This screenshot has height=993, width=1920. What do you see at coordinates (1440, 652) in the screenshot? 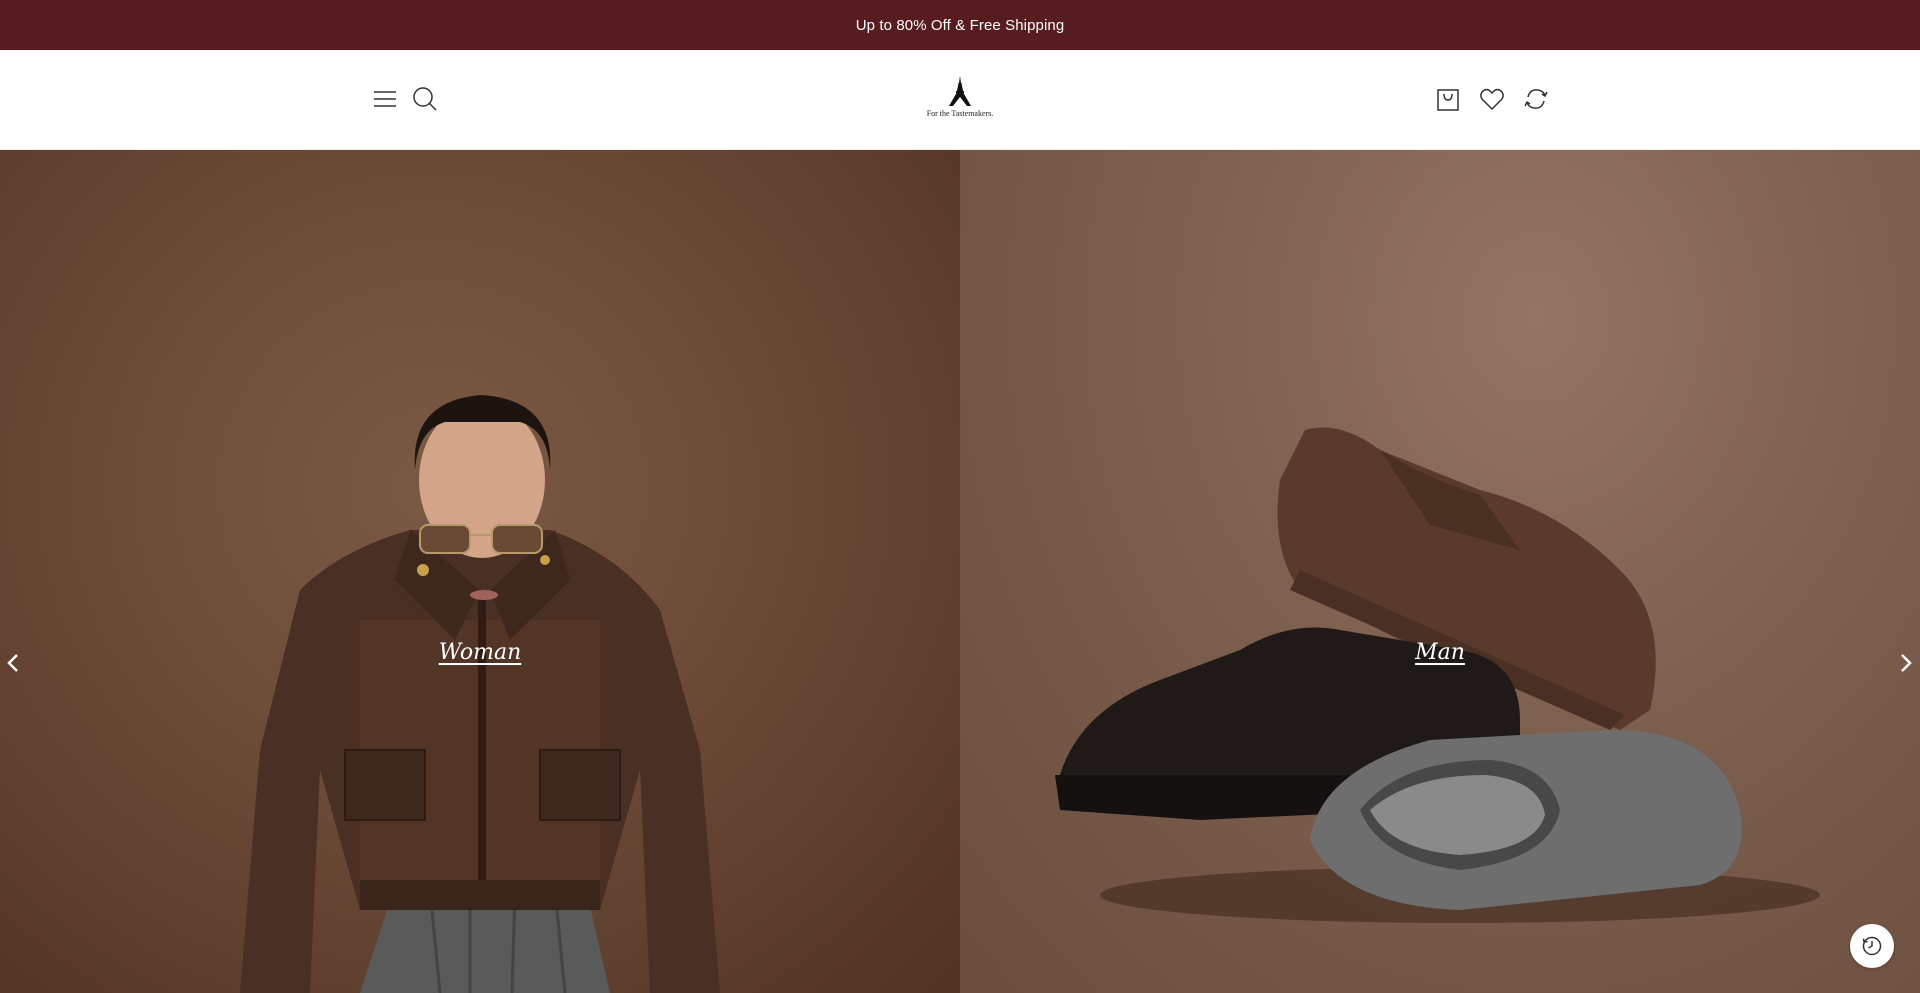
I see `man-link: Man` at bounding box center [1440, 652].